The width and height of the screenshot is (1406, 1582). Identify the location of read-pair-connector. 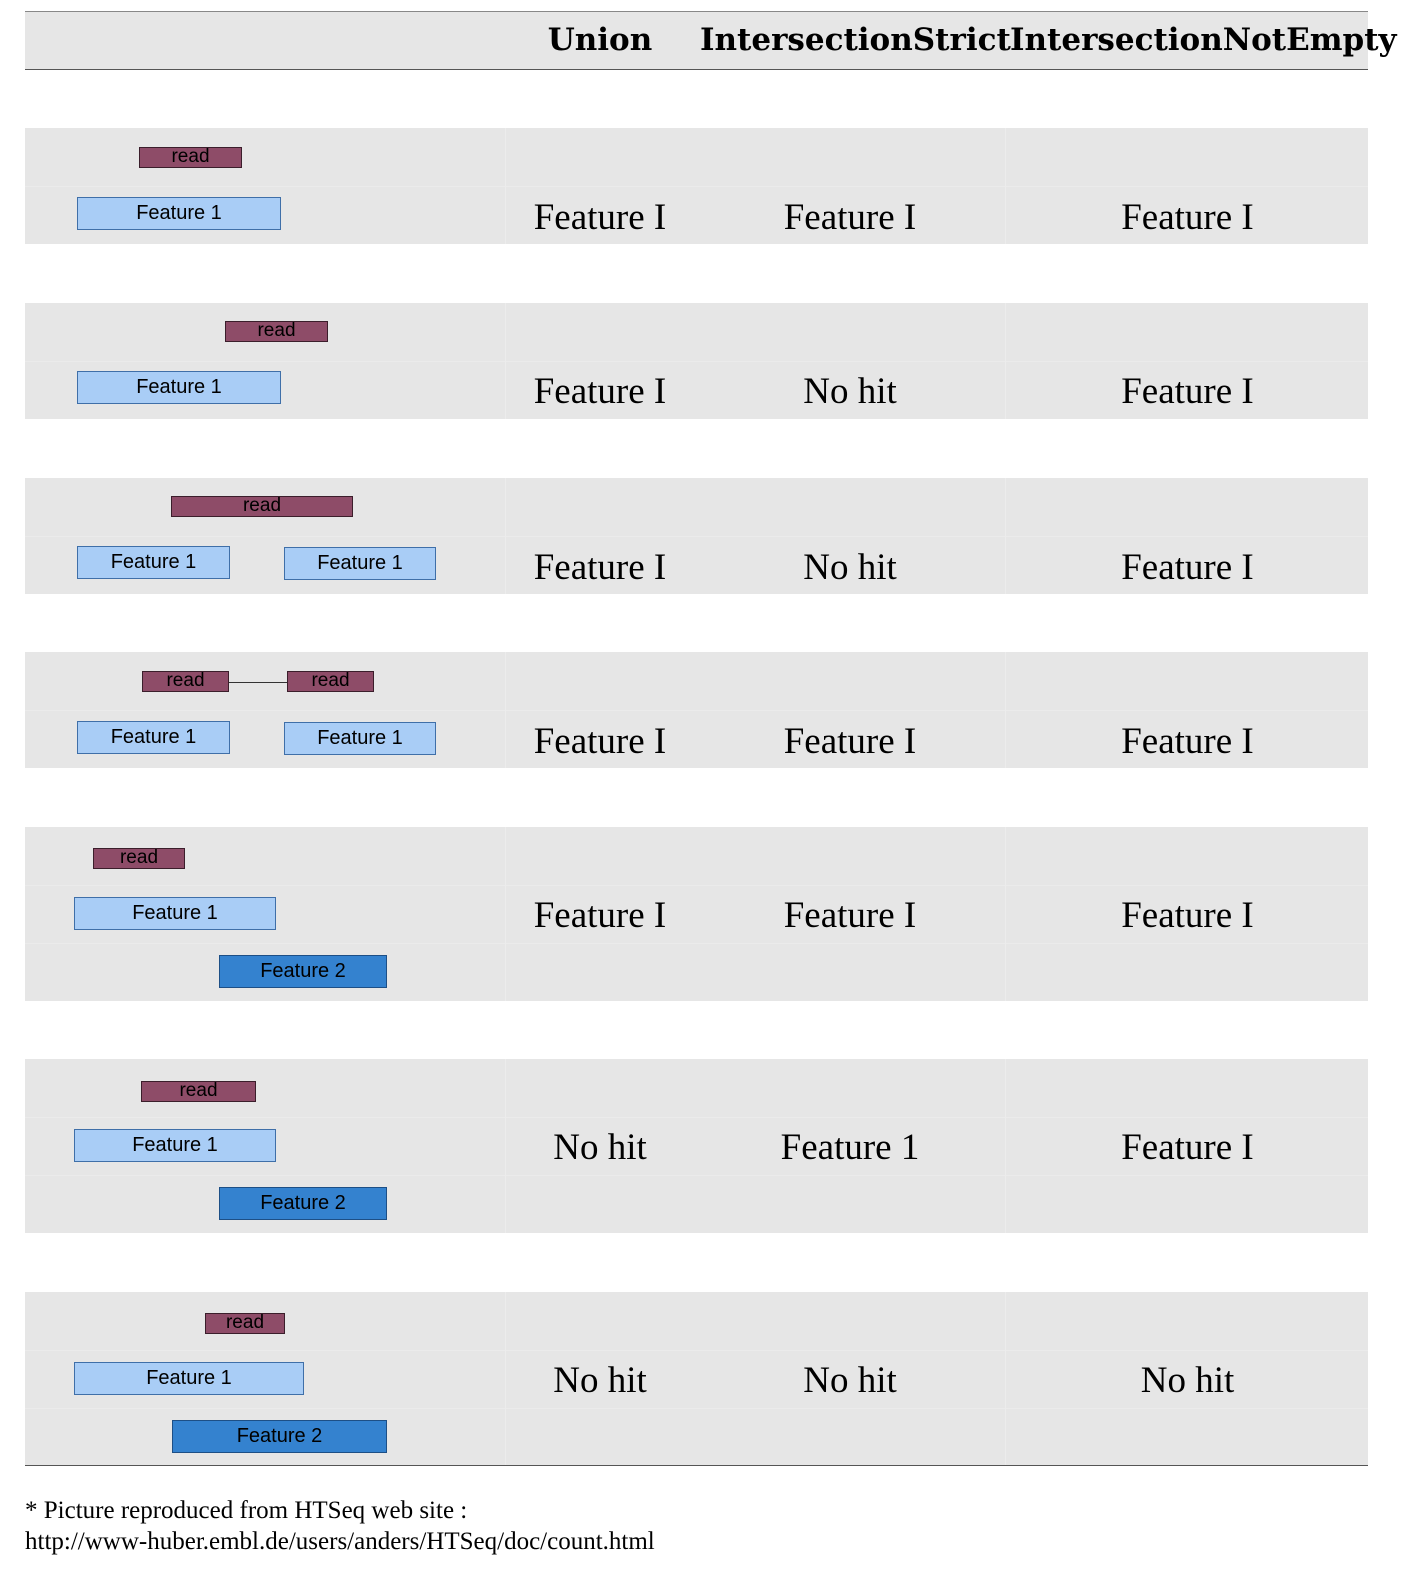
(258, 682).